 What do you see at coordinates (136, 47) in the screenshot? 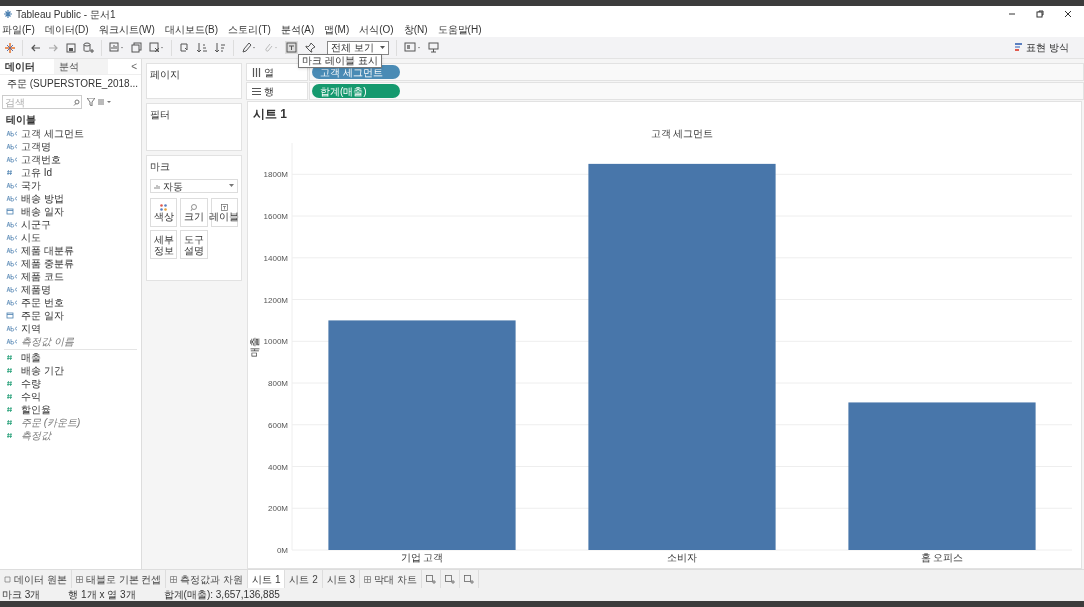
I see `duplicate-icon` at bounding box center [136, 47].